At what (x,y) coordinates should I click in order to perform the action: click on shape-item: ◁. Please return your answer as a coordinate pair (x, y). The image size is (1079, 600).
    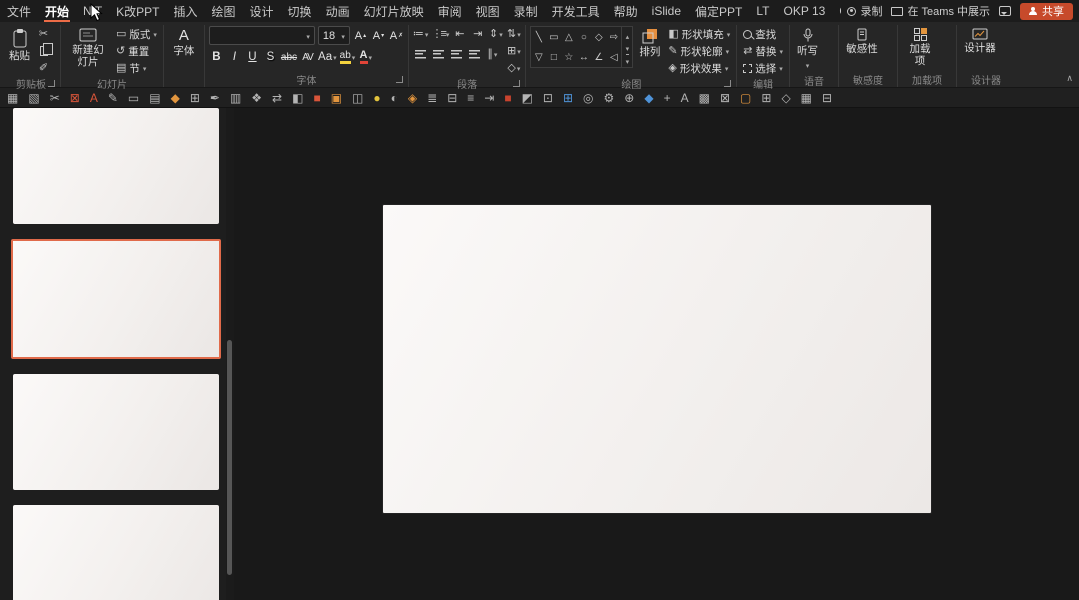
    Looking at the image, I should click on (614, 57).